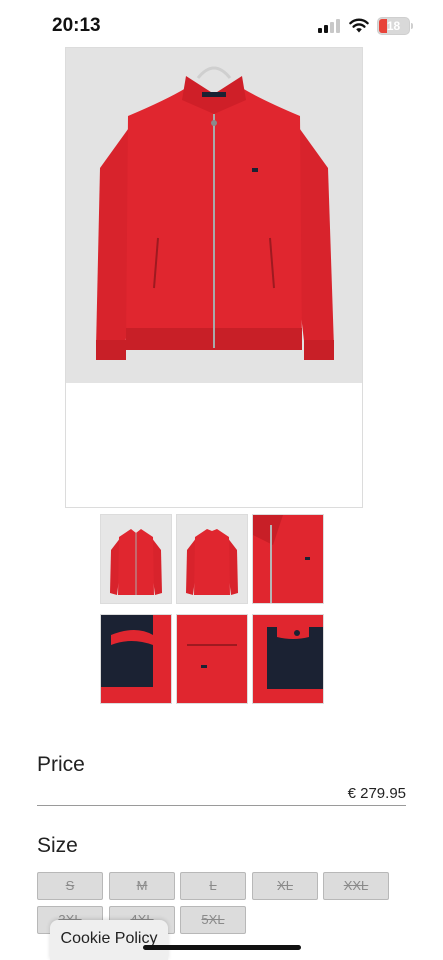 This screenshot has width=443, height=960. What do you see at coordinates (213, 886) in the screenshot?
I see `size-option-l: L` at bounding box center [213, 886].